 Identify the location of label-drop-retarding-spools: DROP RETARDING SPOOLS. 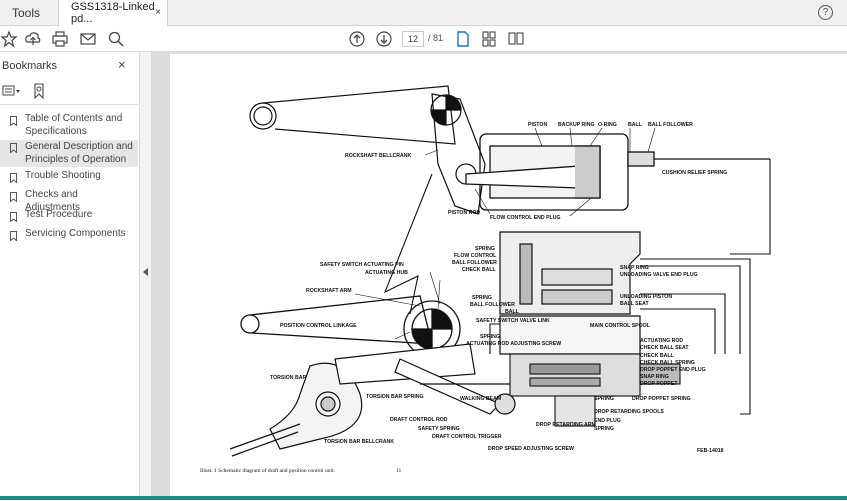
(629, 412).